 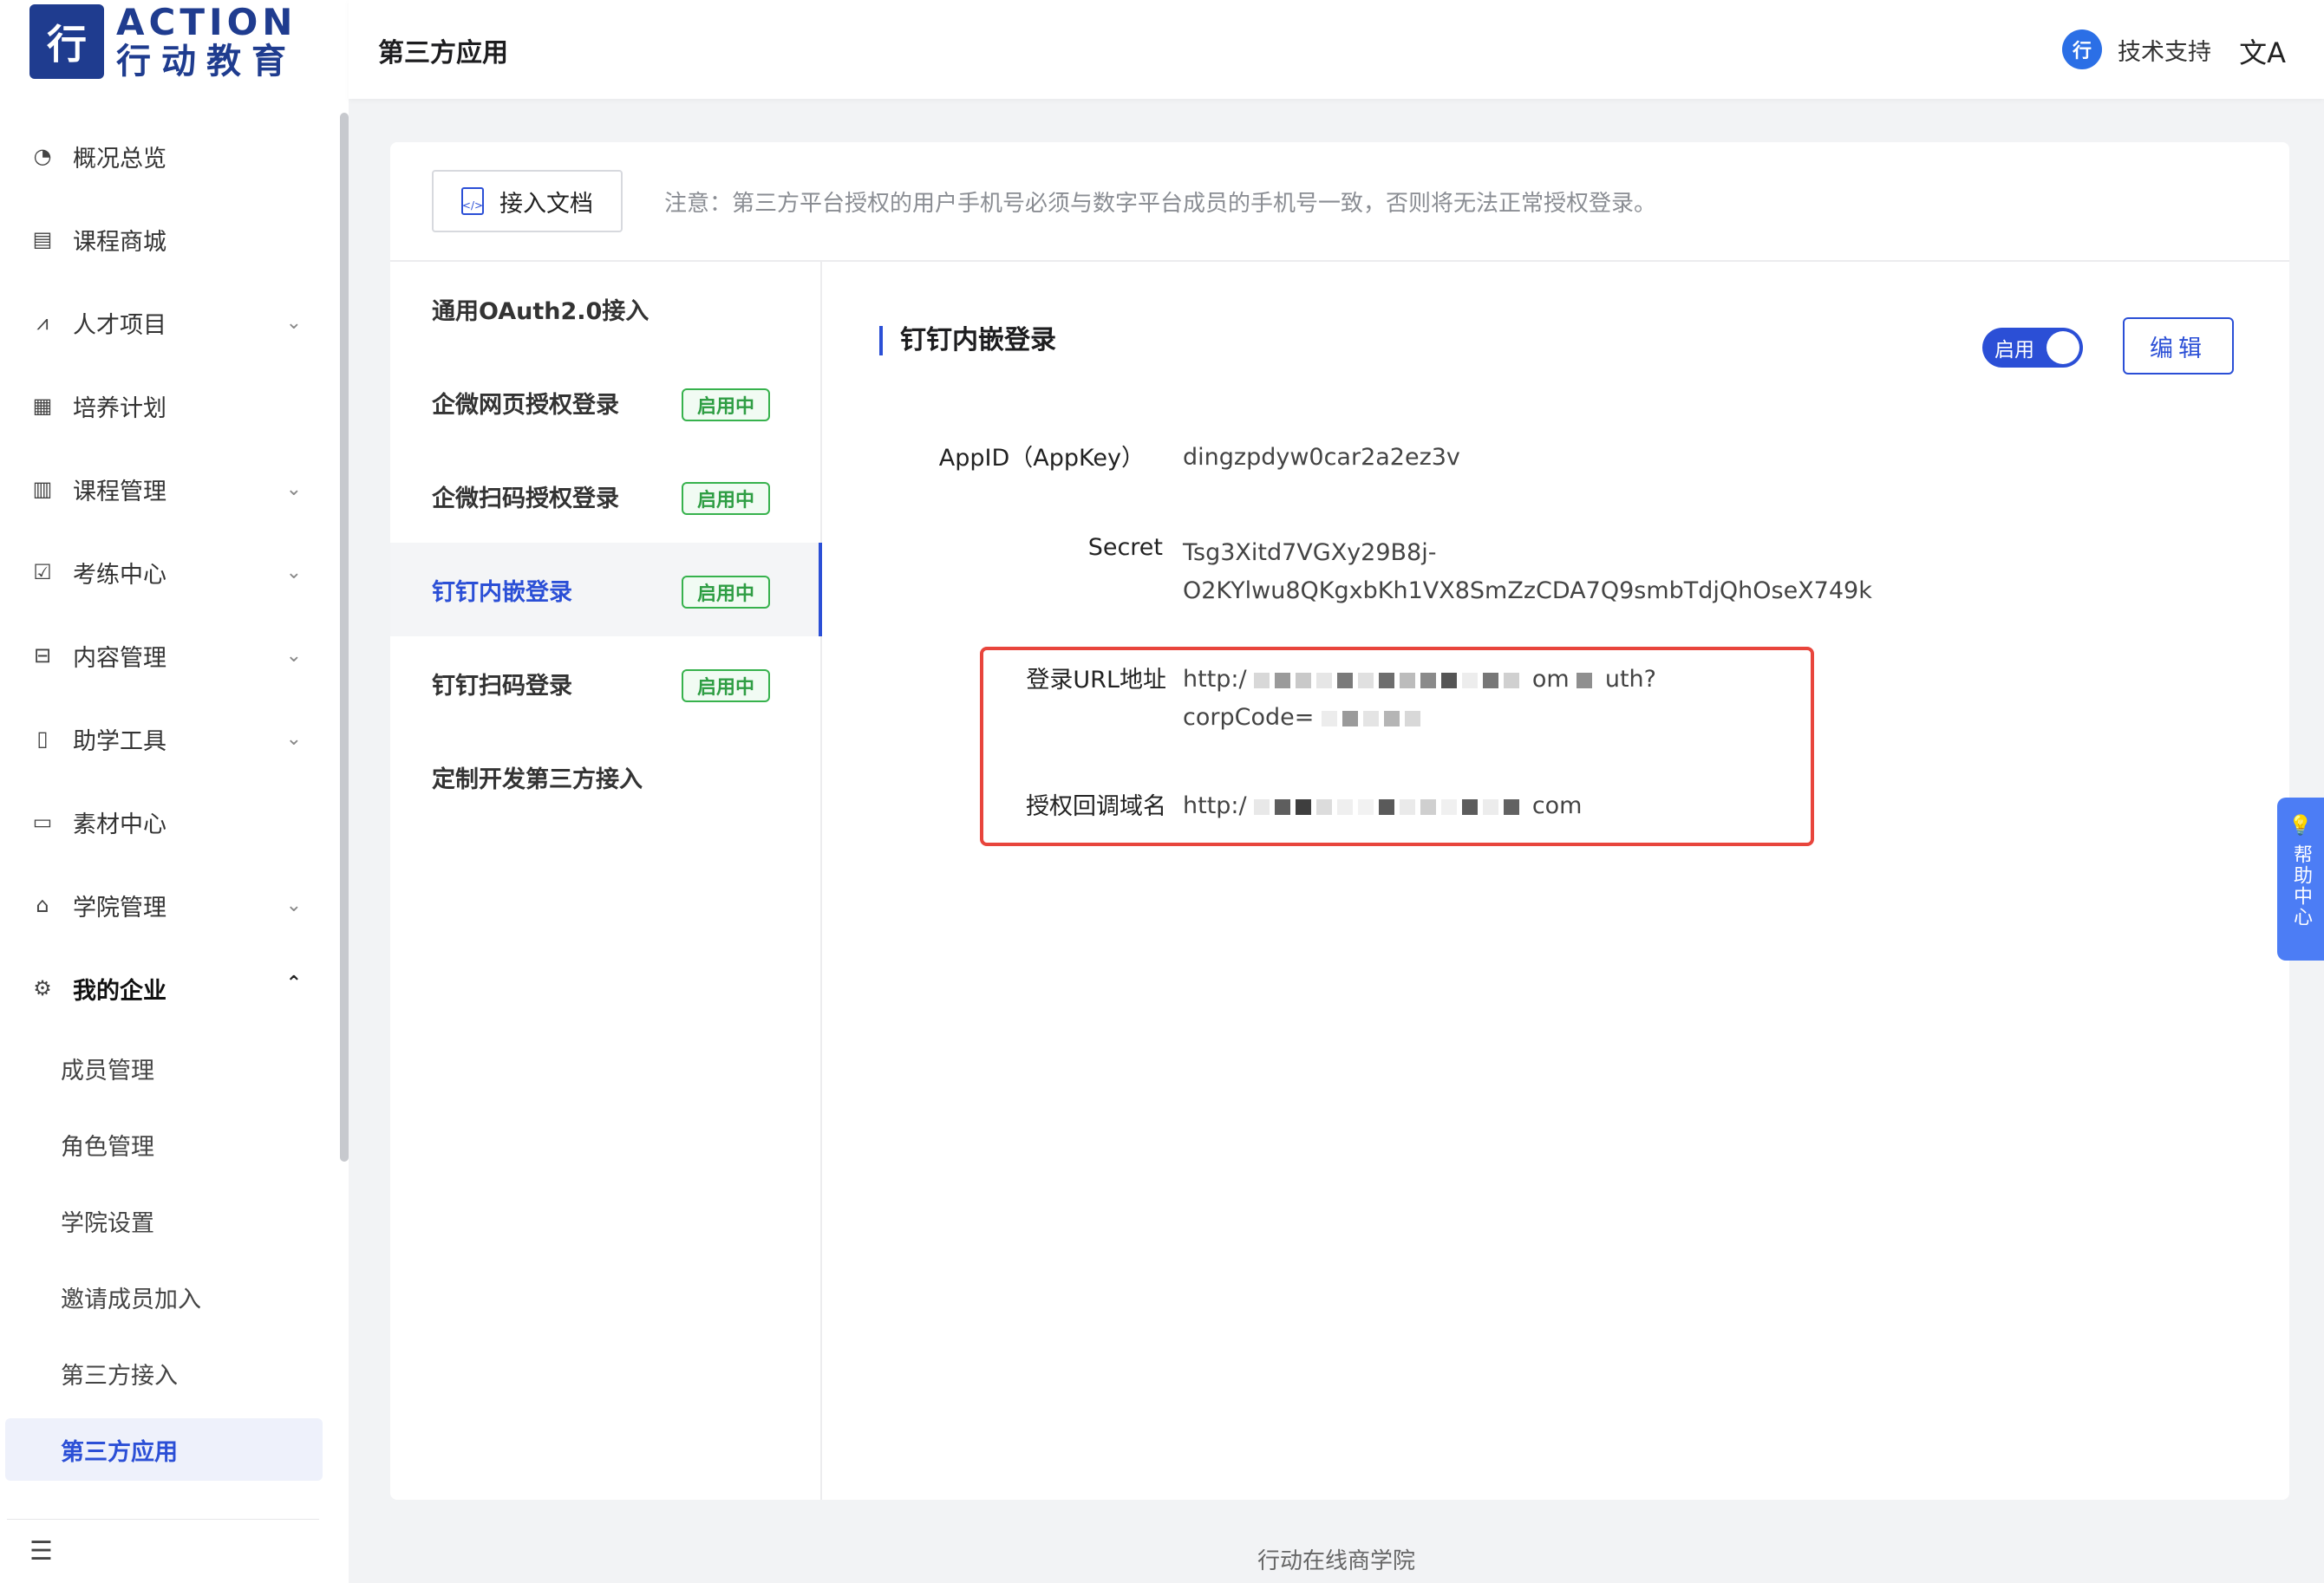 I want to click on page-title: 第三方应用, so click(x=443, y=53).